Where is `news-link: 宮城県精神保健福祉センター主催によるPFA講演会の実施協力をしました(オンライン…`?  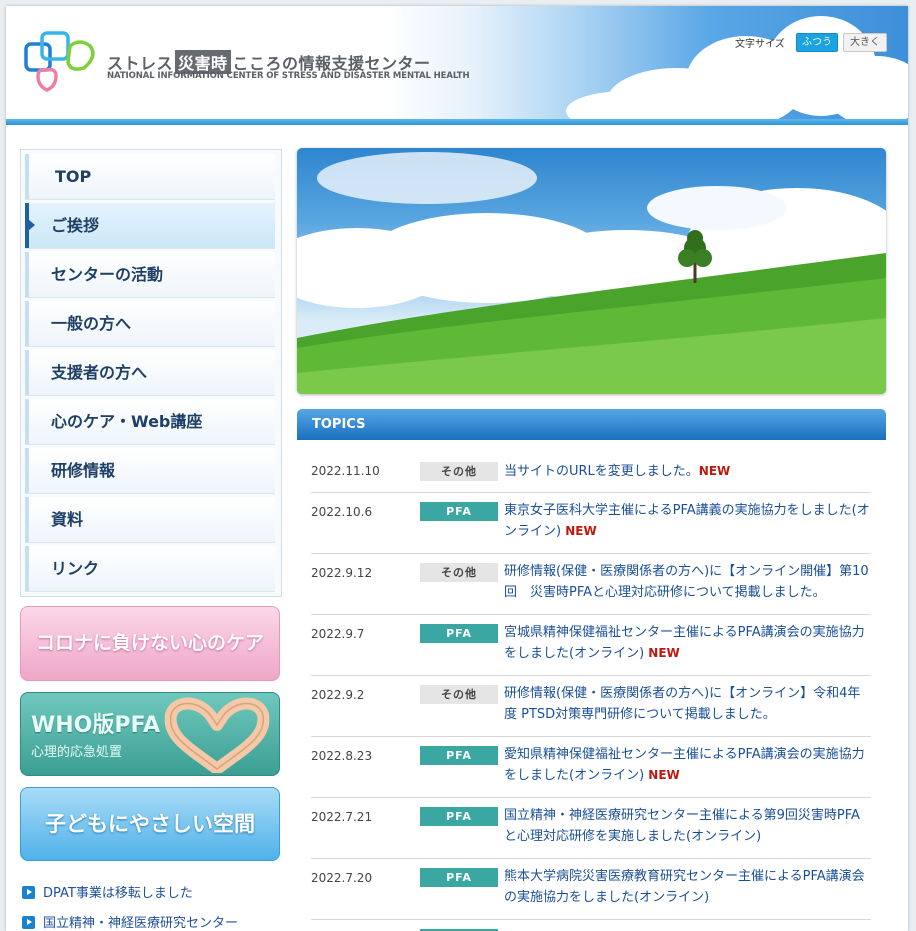
news-link: 宮城県精神保健福祉センター主催によるPFA講演会の実施協力をしました(オンライン… is located at coordinates (687, 643).